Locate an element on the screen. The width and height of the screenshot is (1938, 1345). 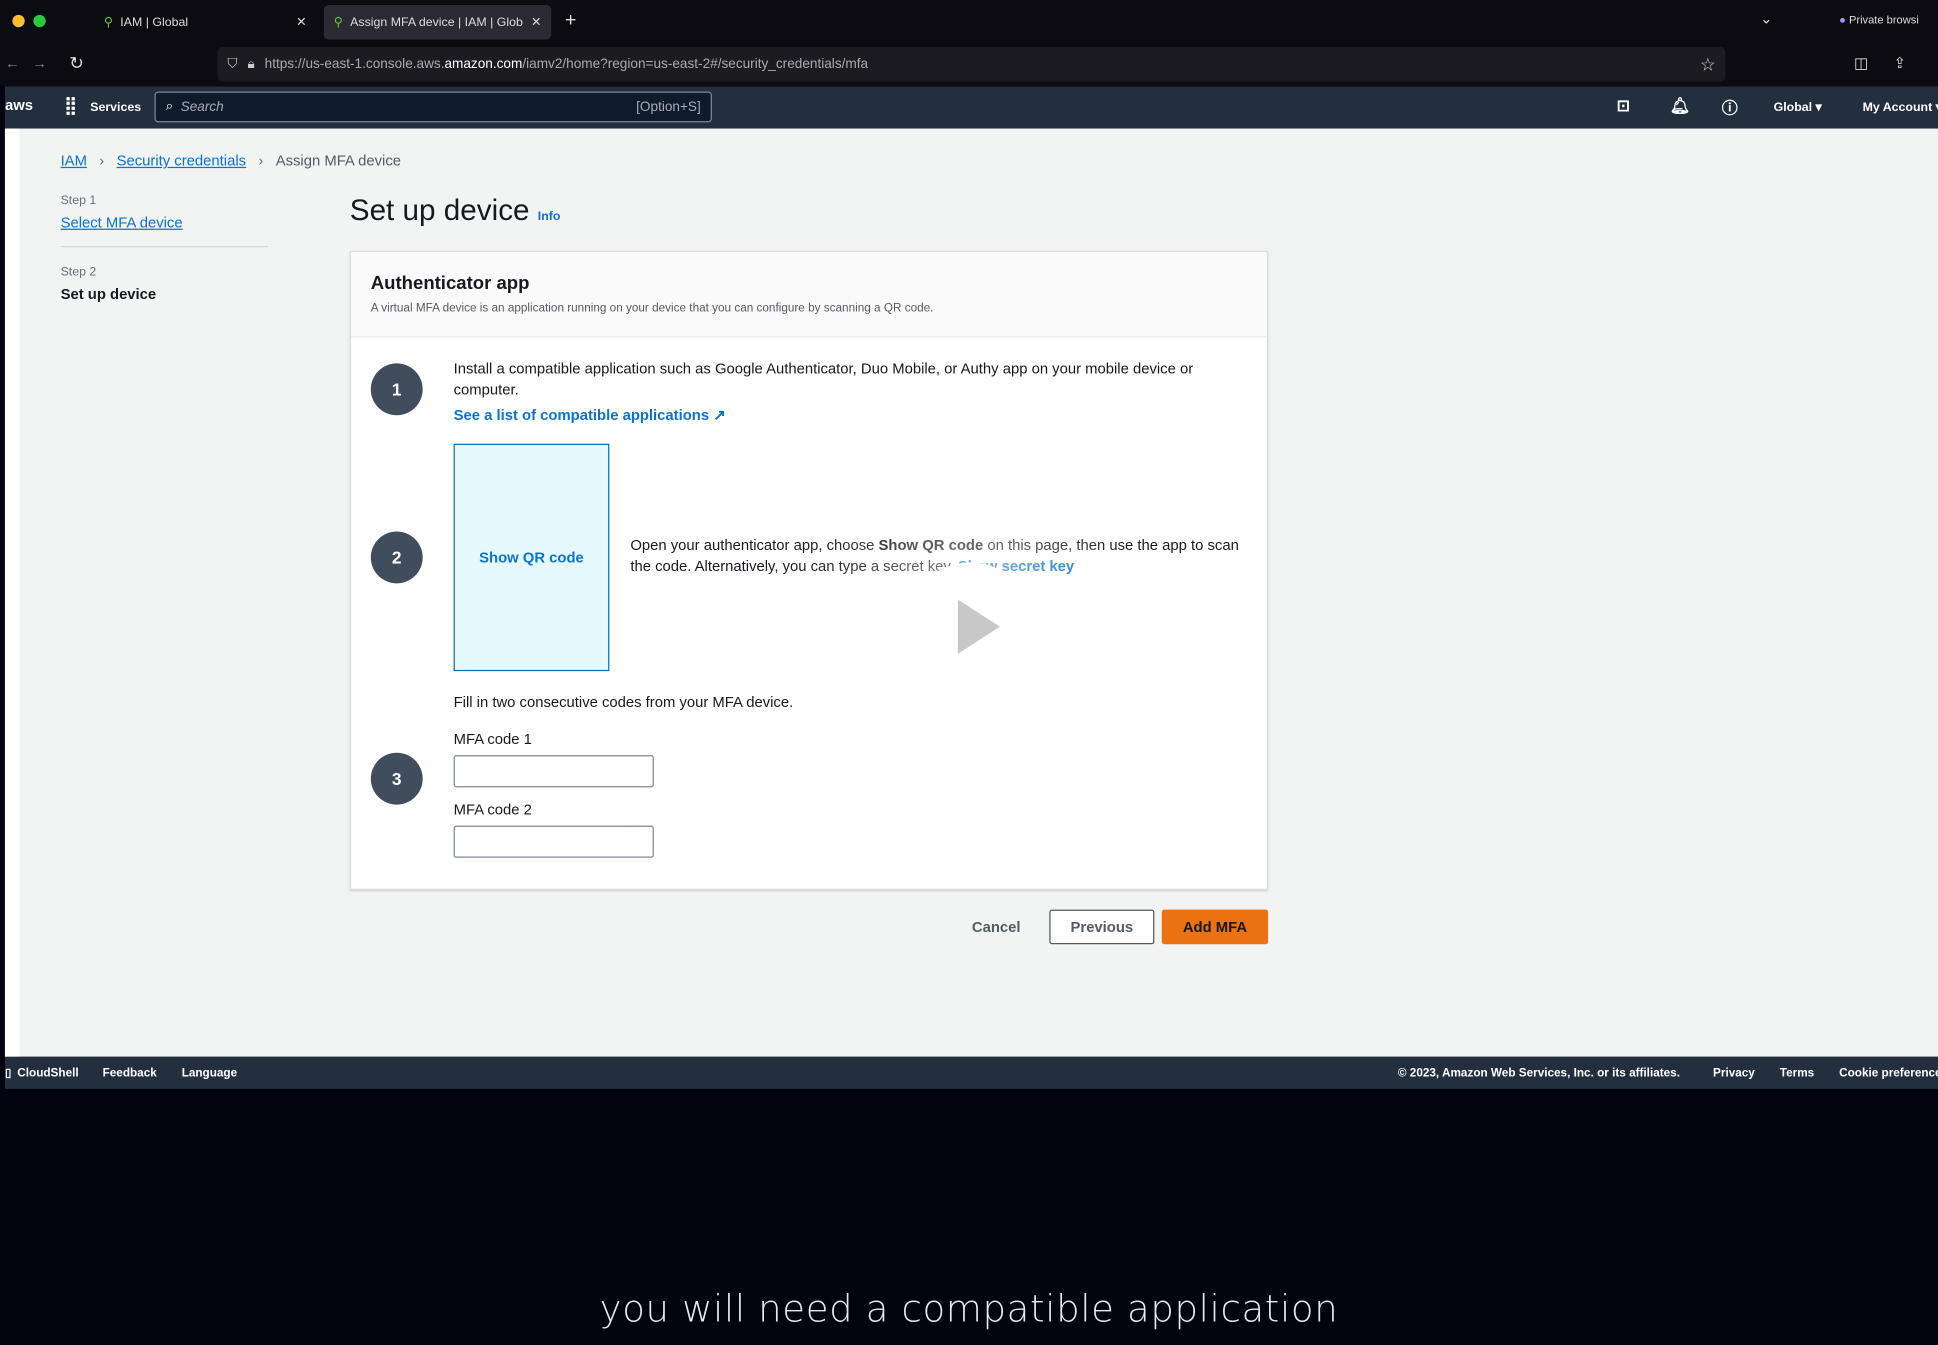
search-shortcut: [Option+S] is located at coordinates (668, 107).